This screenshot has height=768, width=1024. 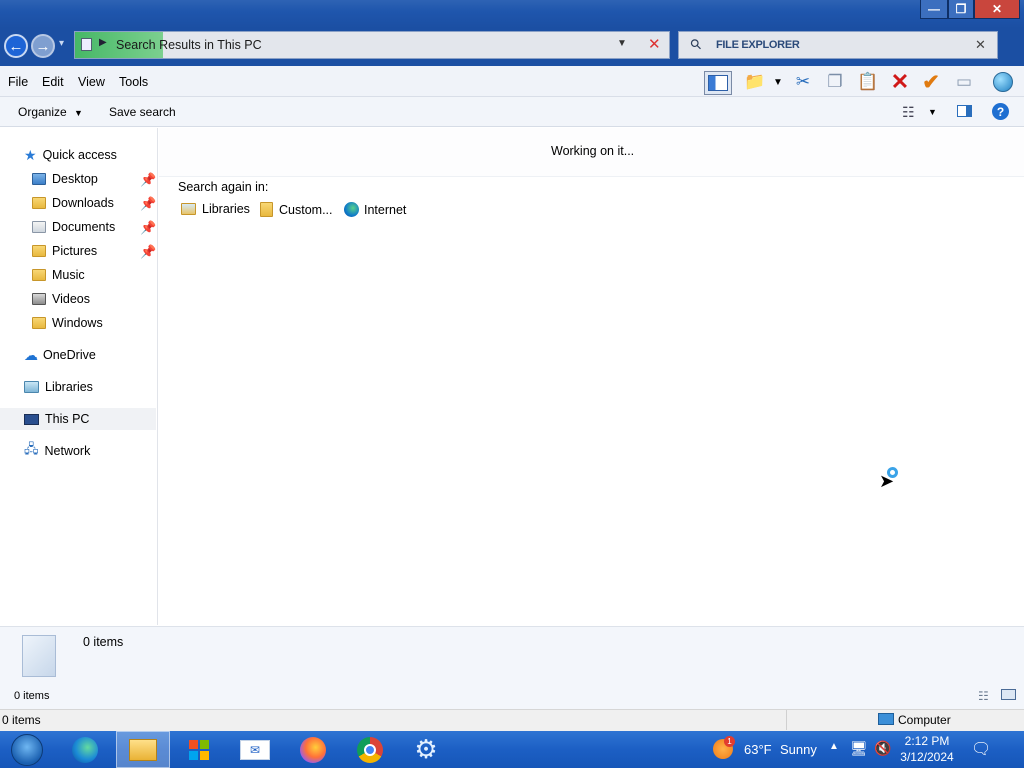 What do you see at coordinates (85, 749) in the screenshot?
I see `taskbar-edge` at bounding box center [85, 749].